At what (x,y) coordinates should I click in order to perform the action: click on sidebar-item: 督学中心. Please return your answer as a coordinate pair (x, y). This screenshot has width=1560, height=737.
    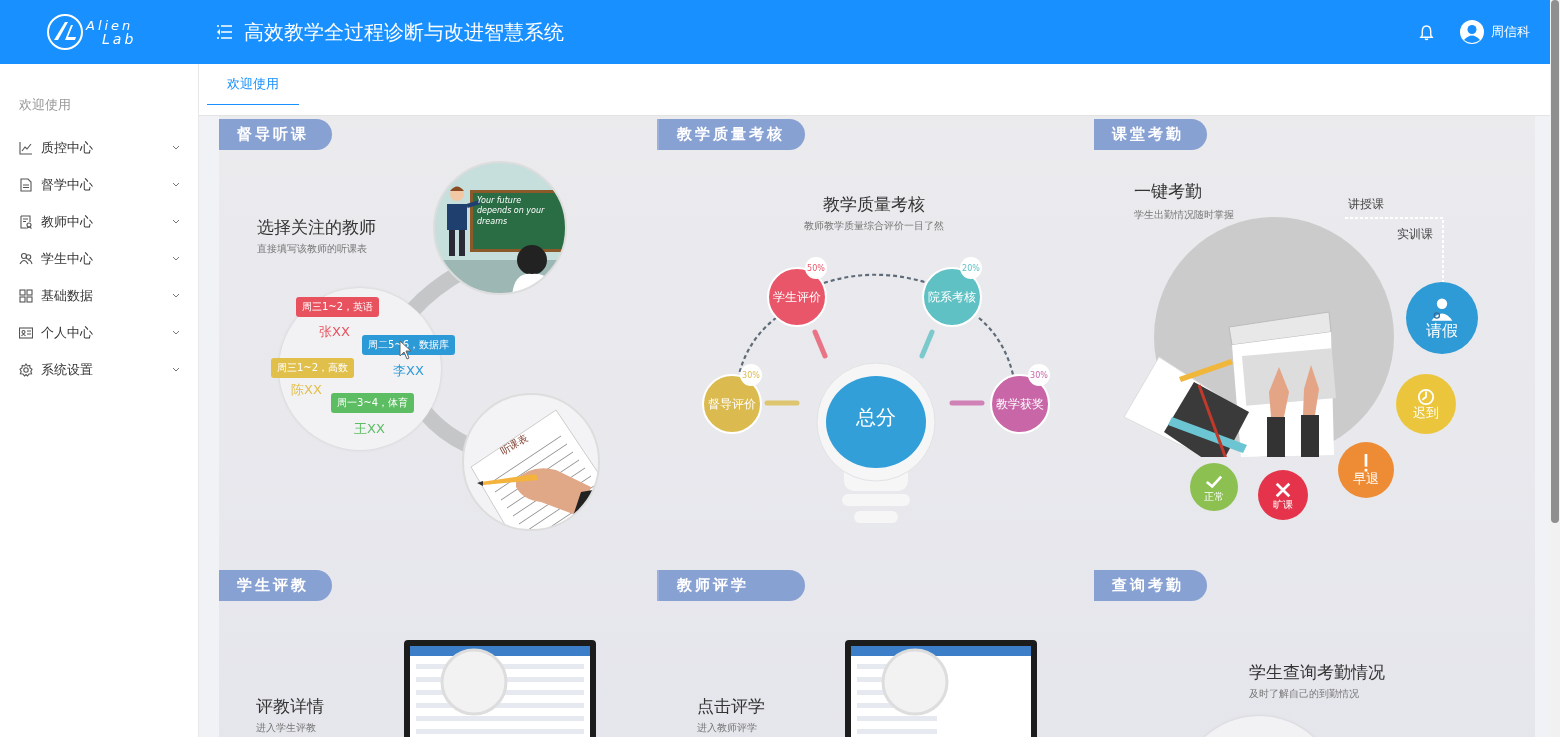
    Looking at the image, I should click on (99, 184).